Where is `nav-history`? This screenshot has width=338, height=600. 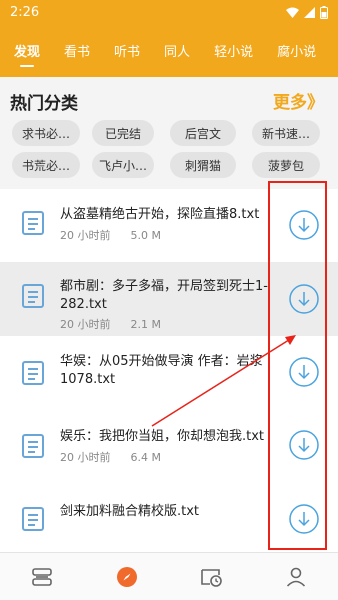 nav-history is located at coordinates (211, 576).